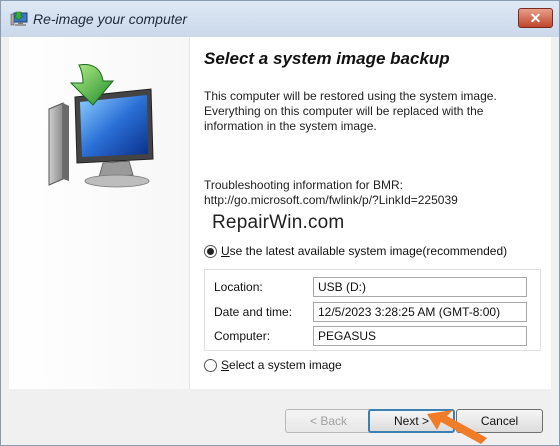 The height and width of the screenshot is (446, 560). What do you see at coordinates (225, 251) in the screenshot?
I see `radio-latest-accel: U` at bounding box center [225, 251].